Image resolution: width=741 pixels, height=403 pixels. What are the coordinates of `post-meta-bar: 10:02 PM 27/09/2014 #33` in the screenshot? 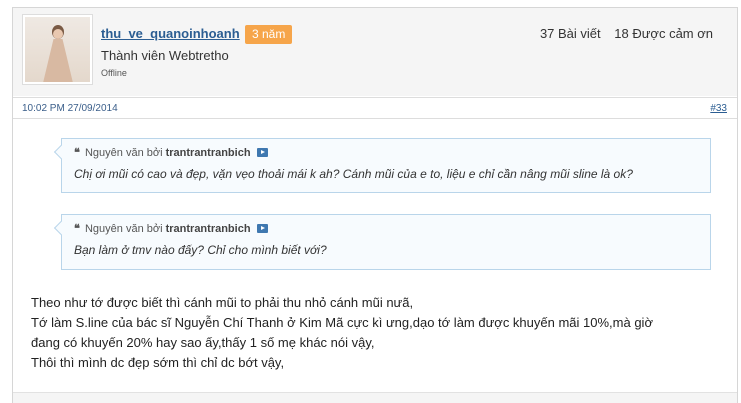 It's located at (375, 108).